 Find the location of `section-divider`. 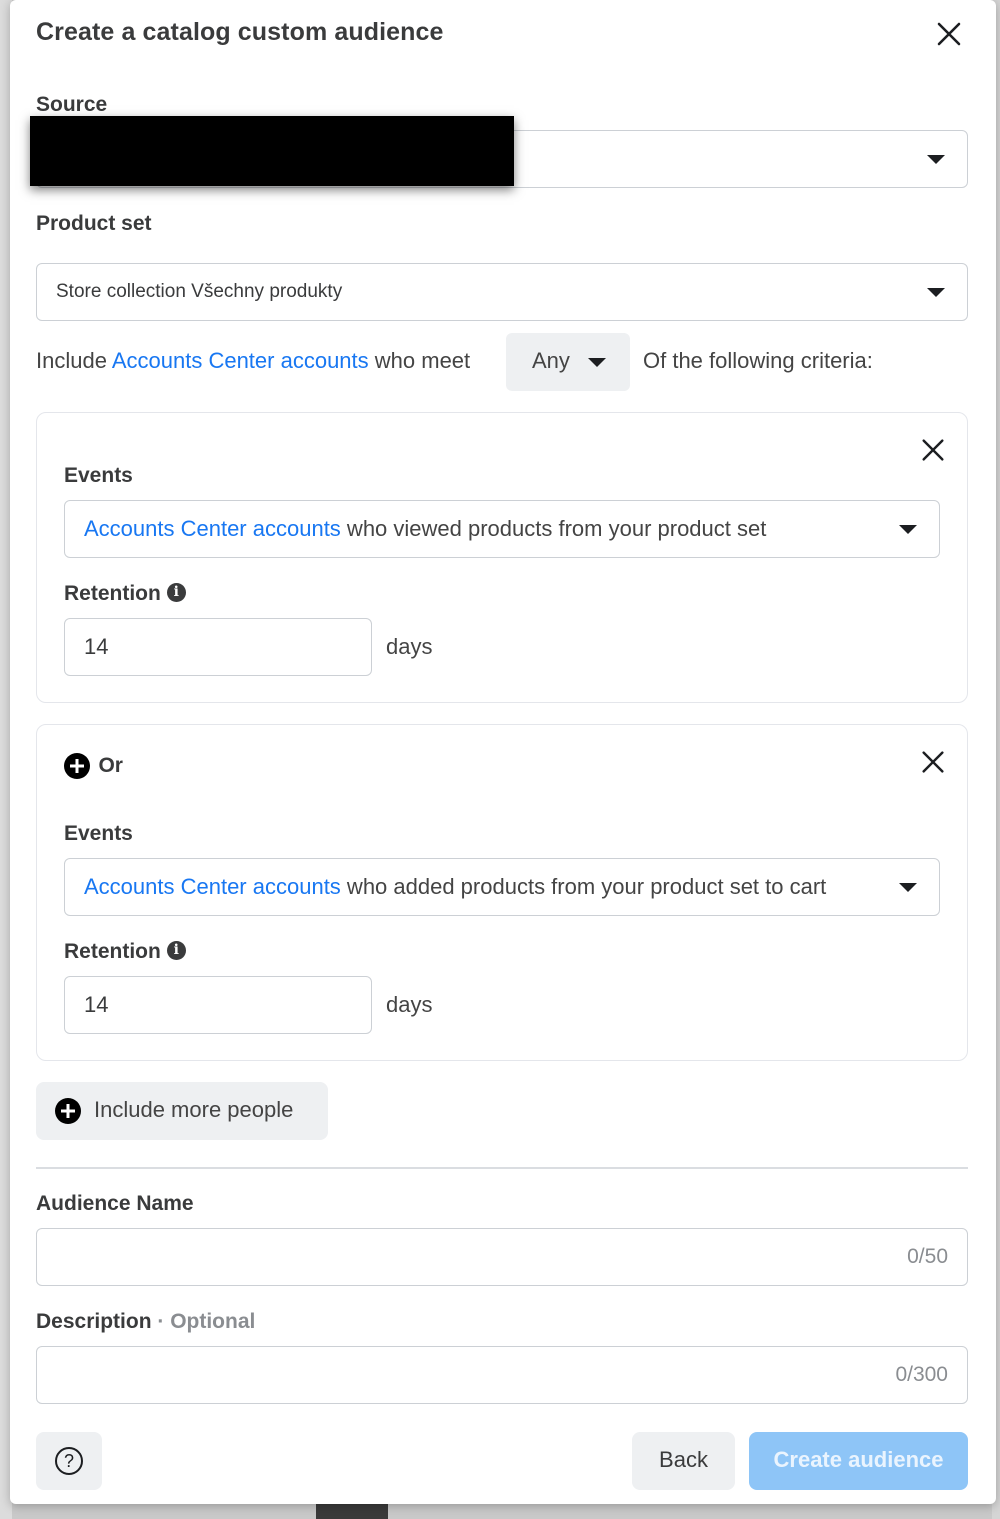

section-divider is located at coordinates (502, 1168).